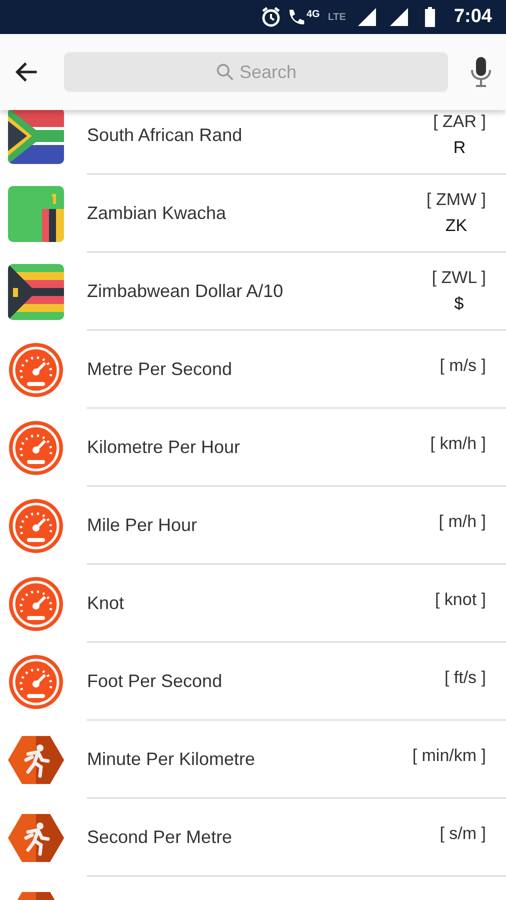 This screenshot has width=506, height=900. Describe the element at coordinates (459, 148) in the screenshot. I see `unit-symbol: R` at that location.